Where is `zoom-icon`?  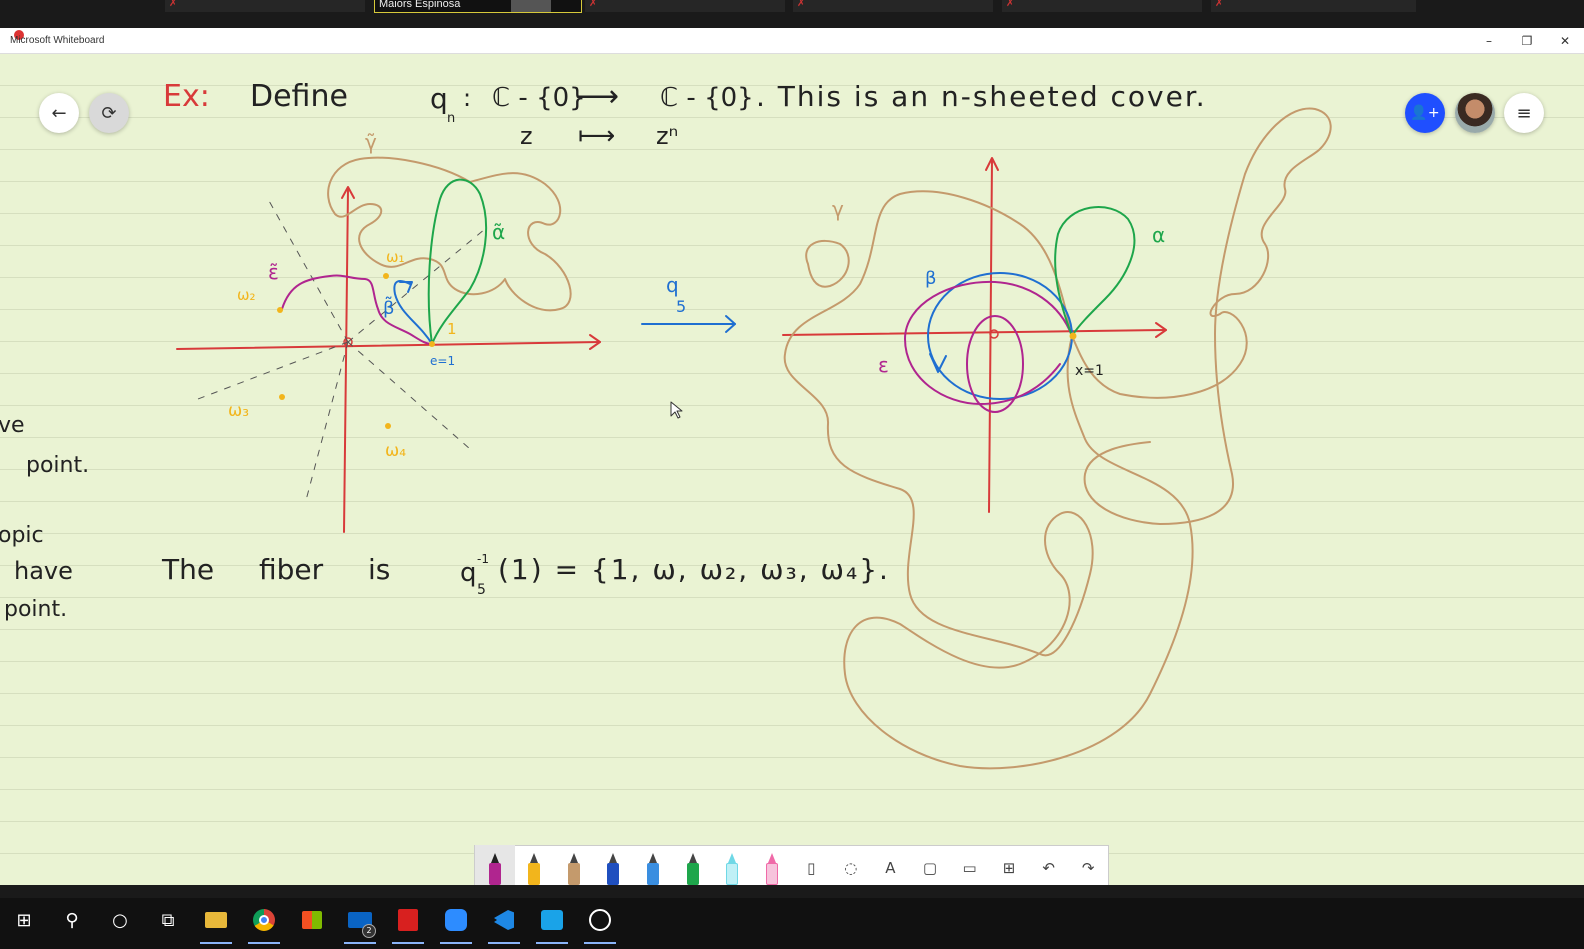
zoom-icon is located at coordinates (456, 921).